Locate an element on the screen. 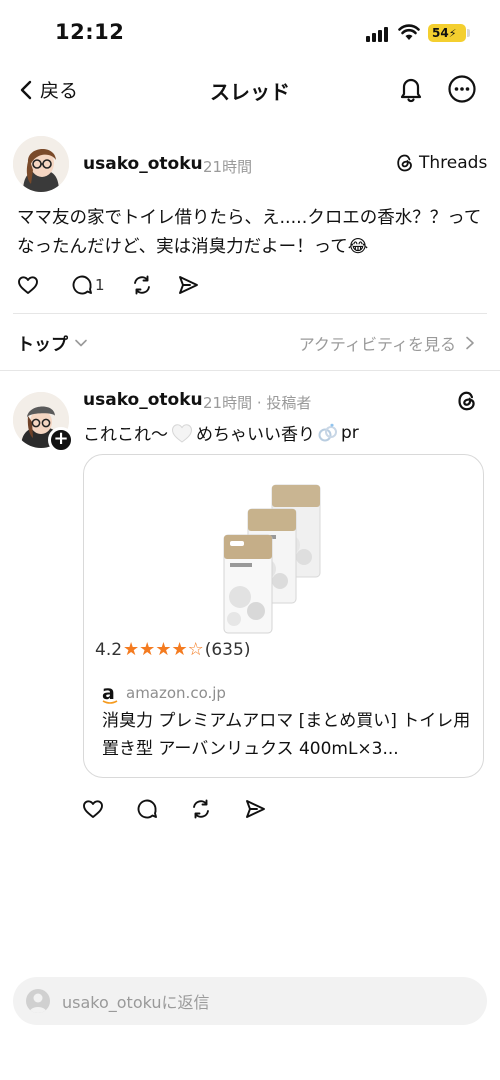 The height and width of the screenshot is (1080, 500). reply-count: 1 is located at coordinates (100, 285).